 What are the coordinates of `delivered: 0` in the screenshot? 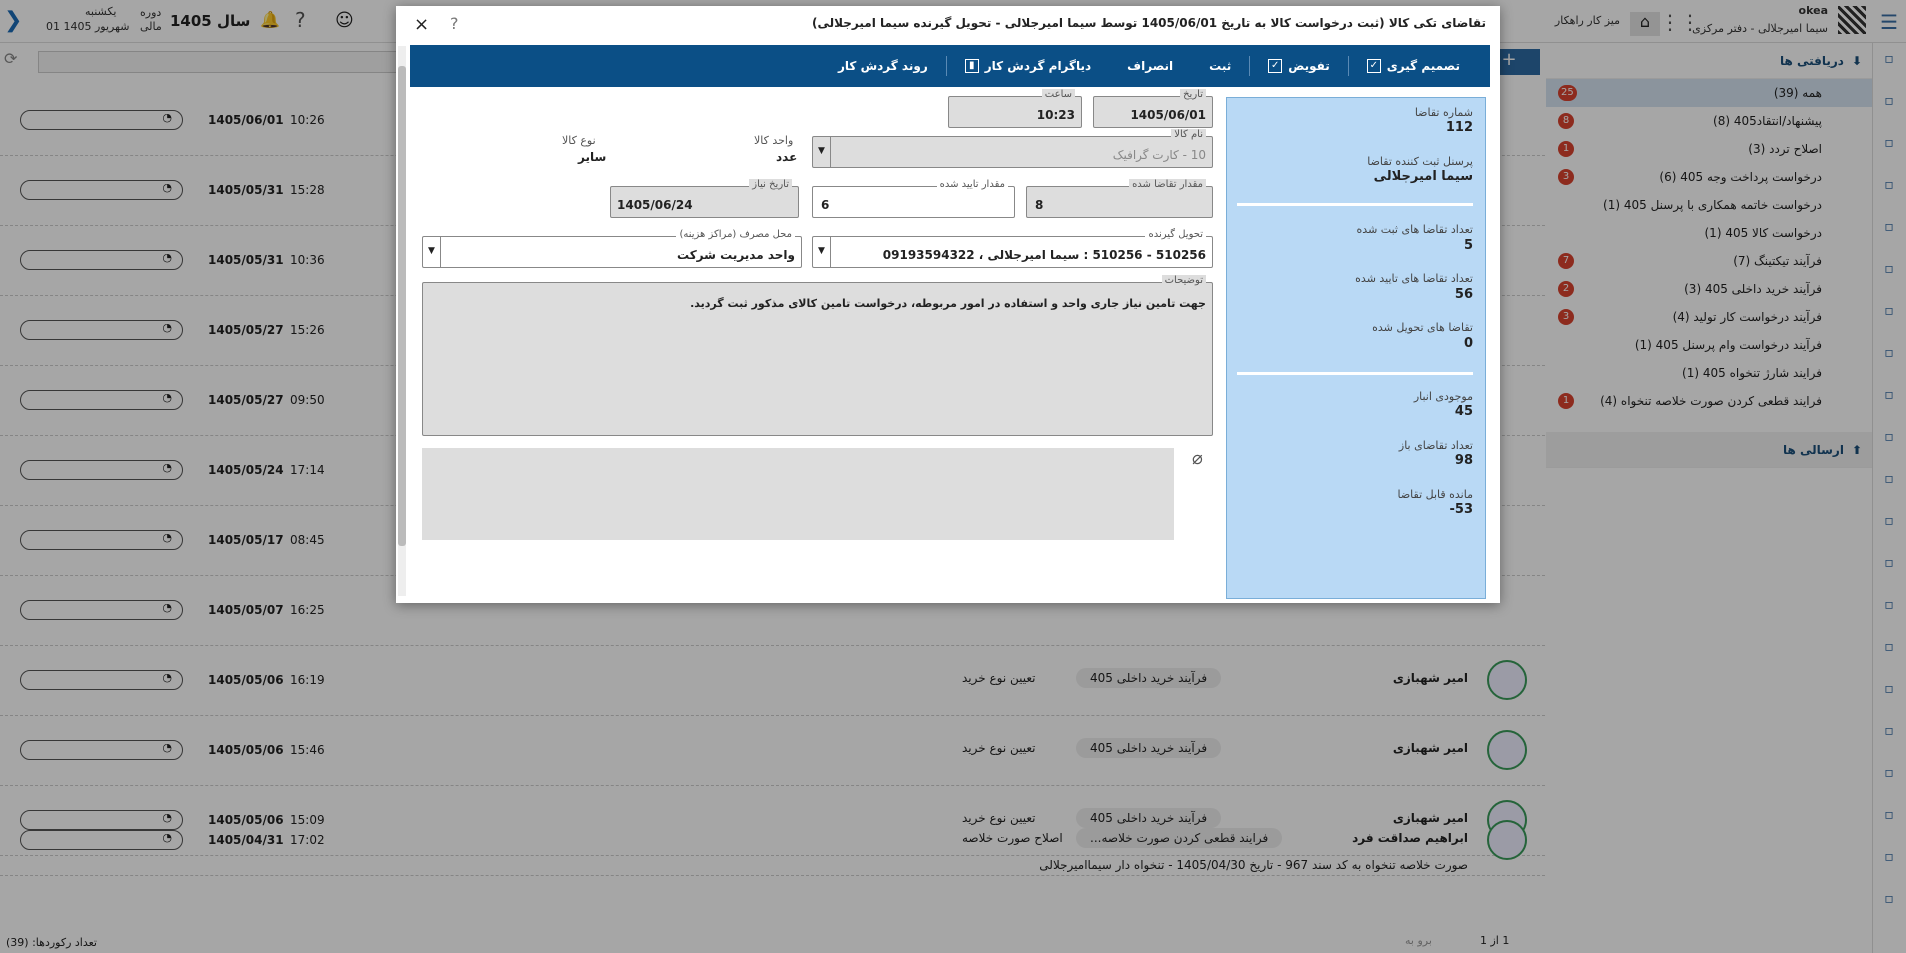 It's located at (1468, 343).